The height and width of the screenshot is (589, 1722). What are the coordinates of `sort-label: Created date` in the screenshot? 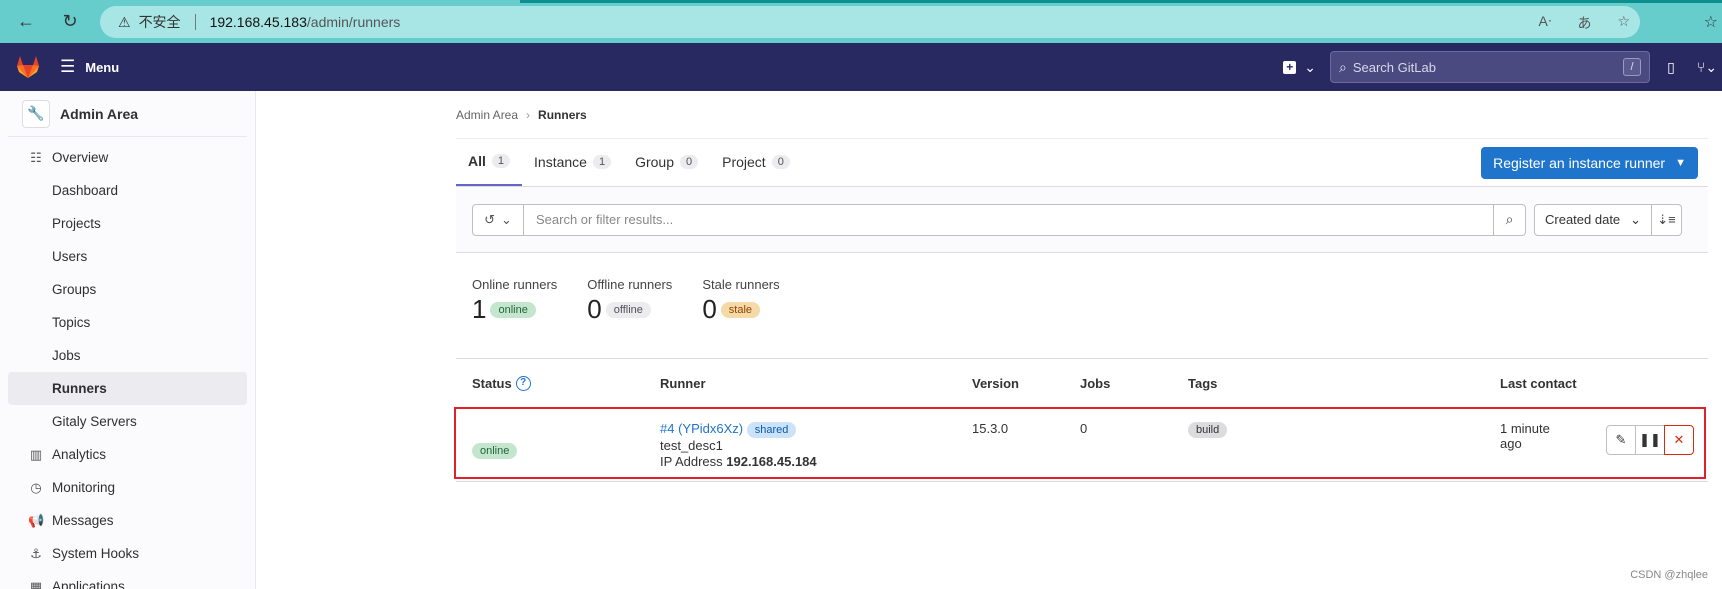 It's located at (1583, 219).